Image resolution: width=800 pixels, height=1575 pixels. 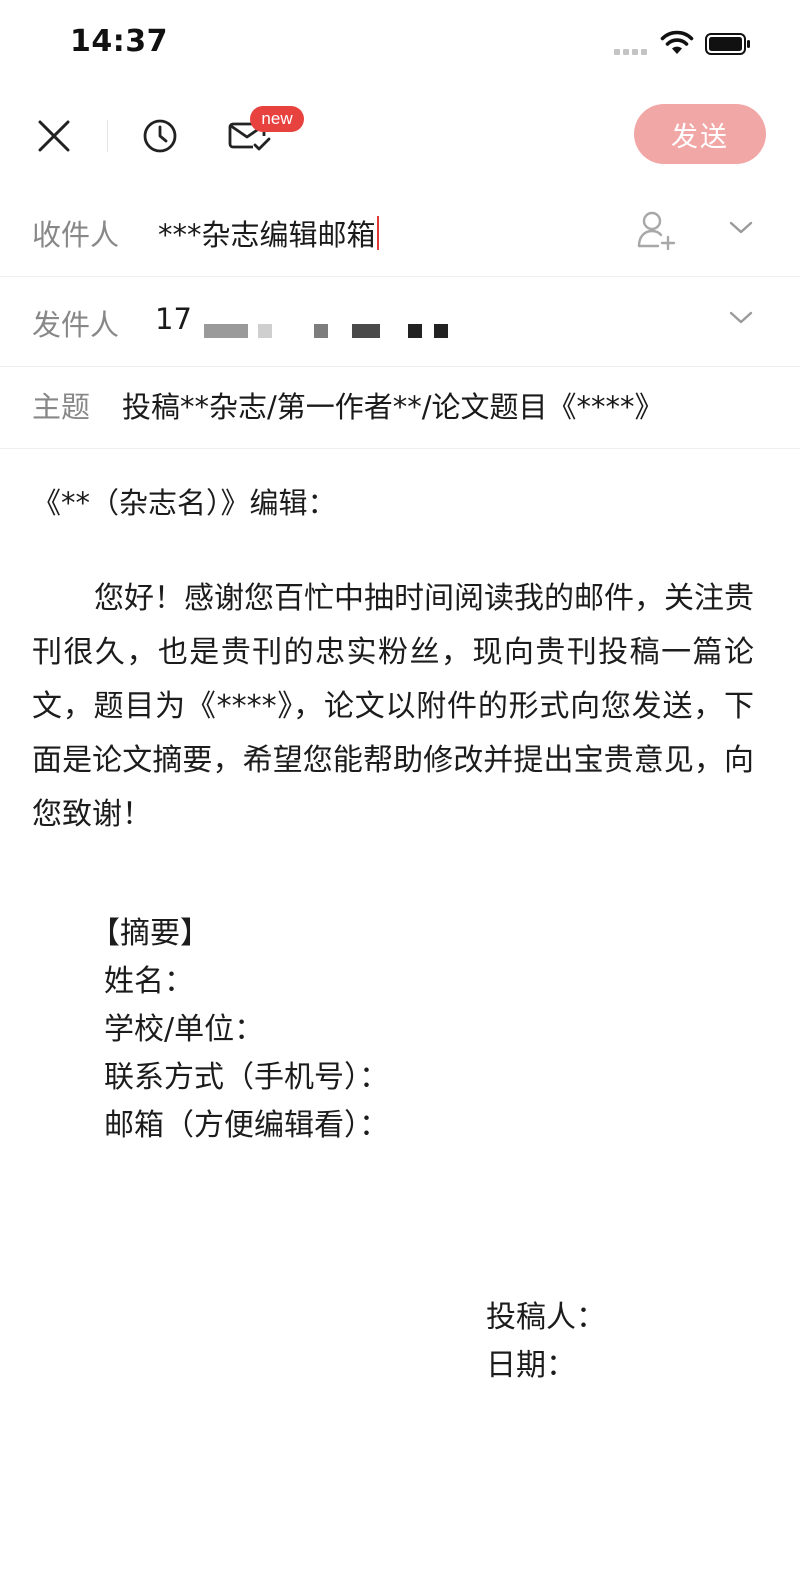 What do you see at coordinates (546, 1317) in the screenshot?
I see `signer-label: 投稿人：` at bounding box center [546, 1317].